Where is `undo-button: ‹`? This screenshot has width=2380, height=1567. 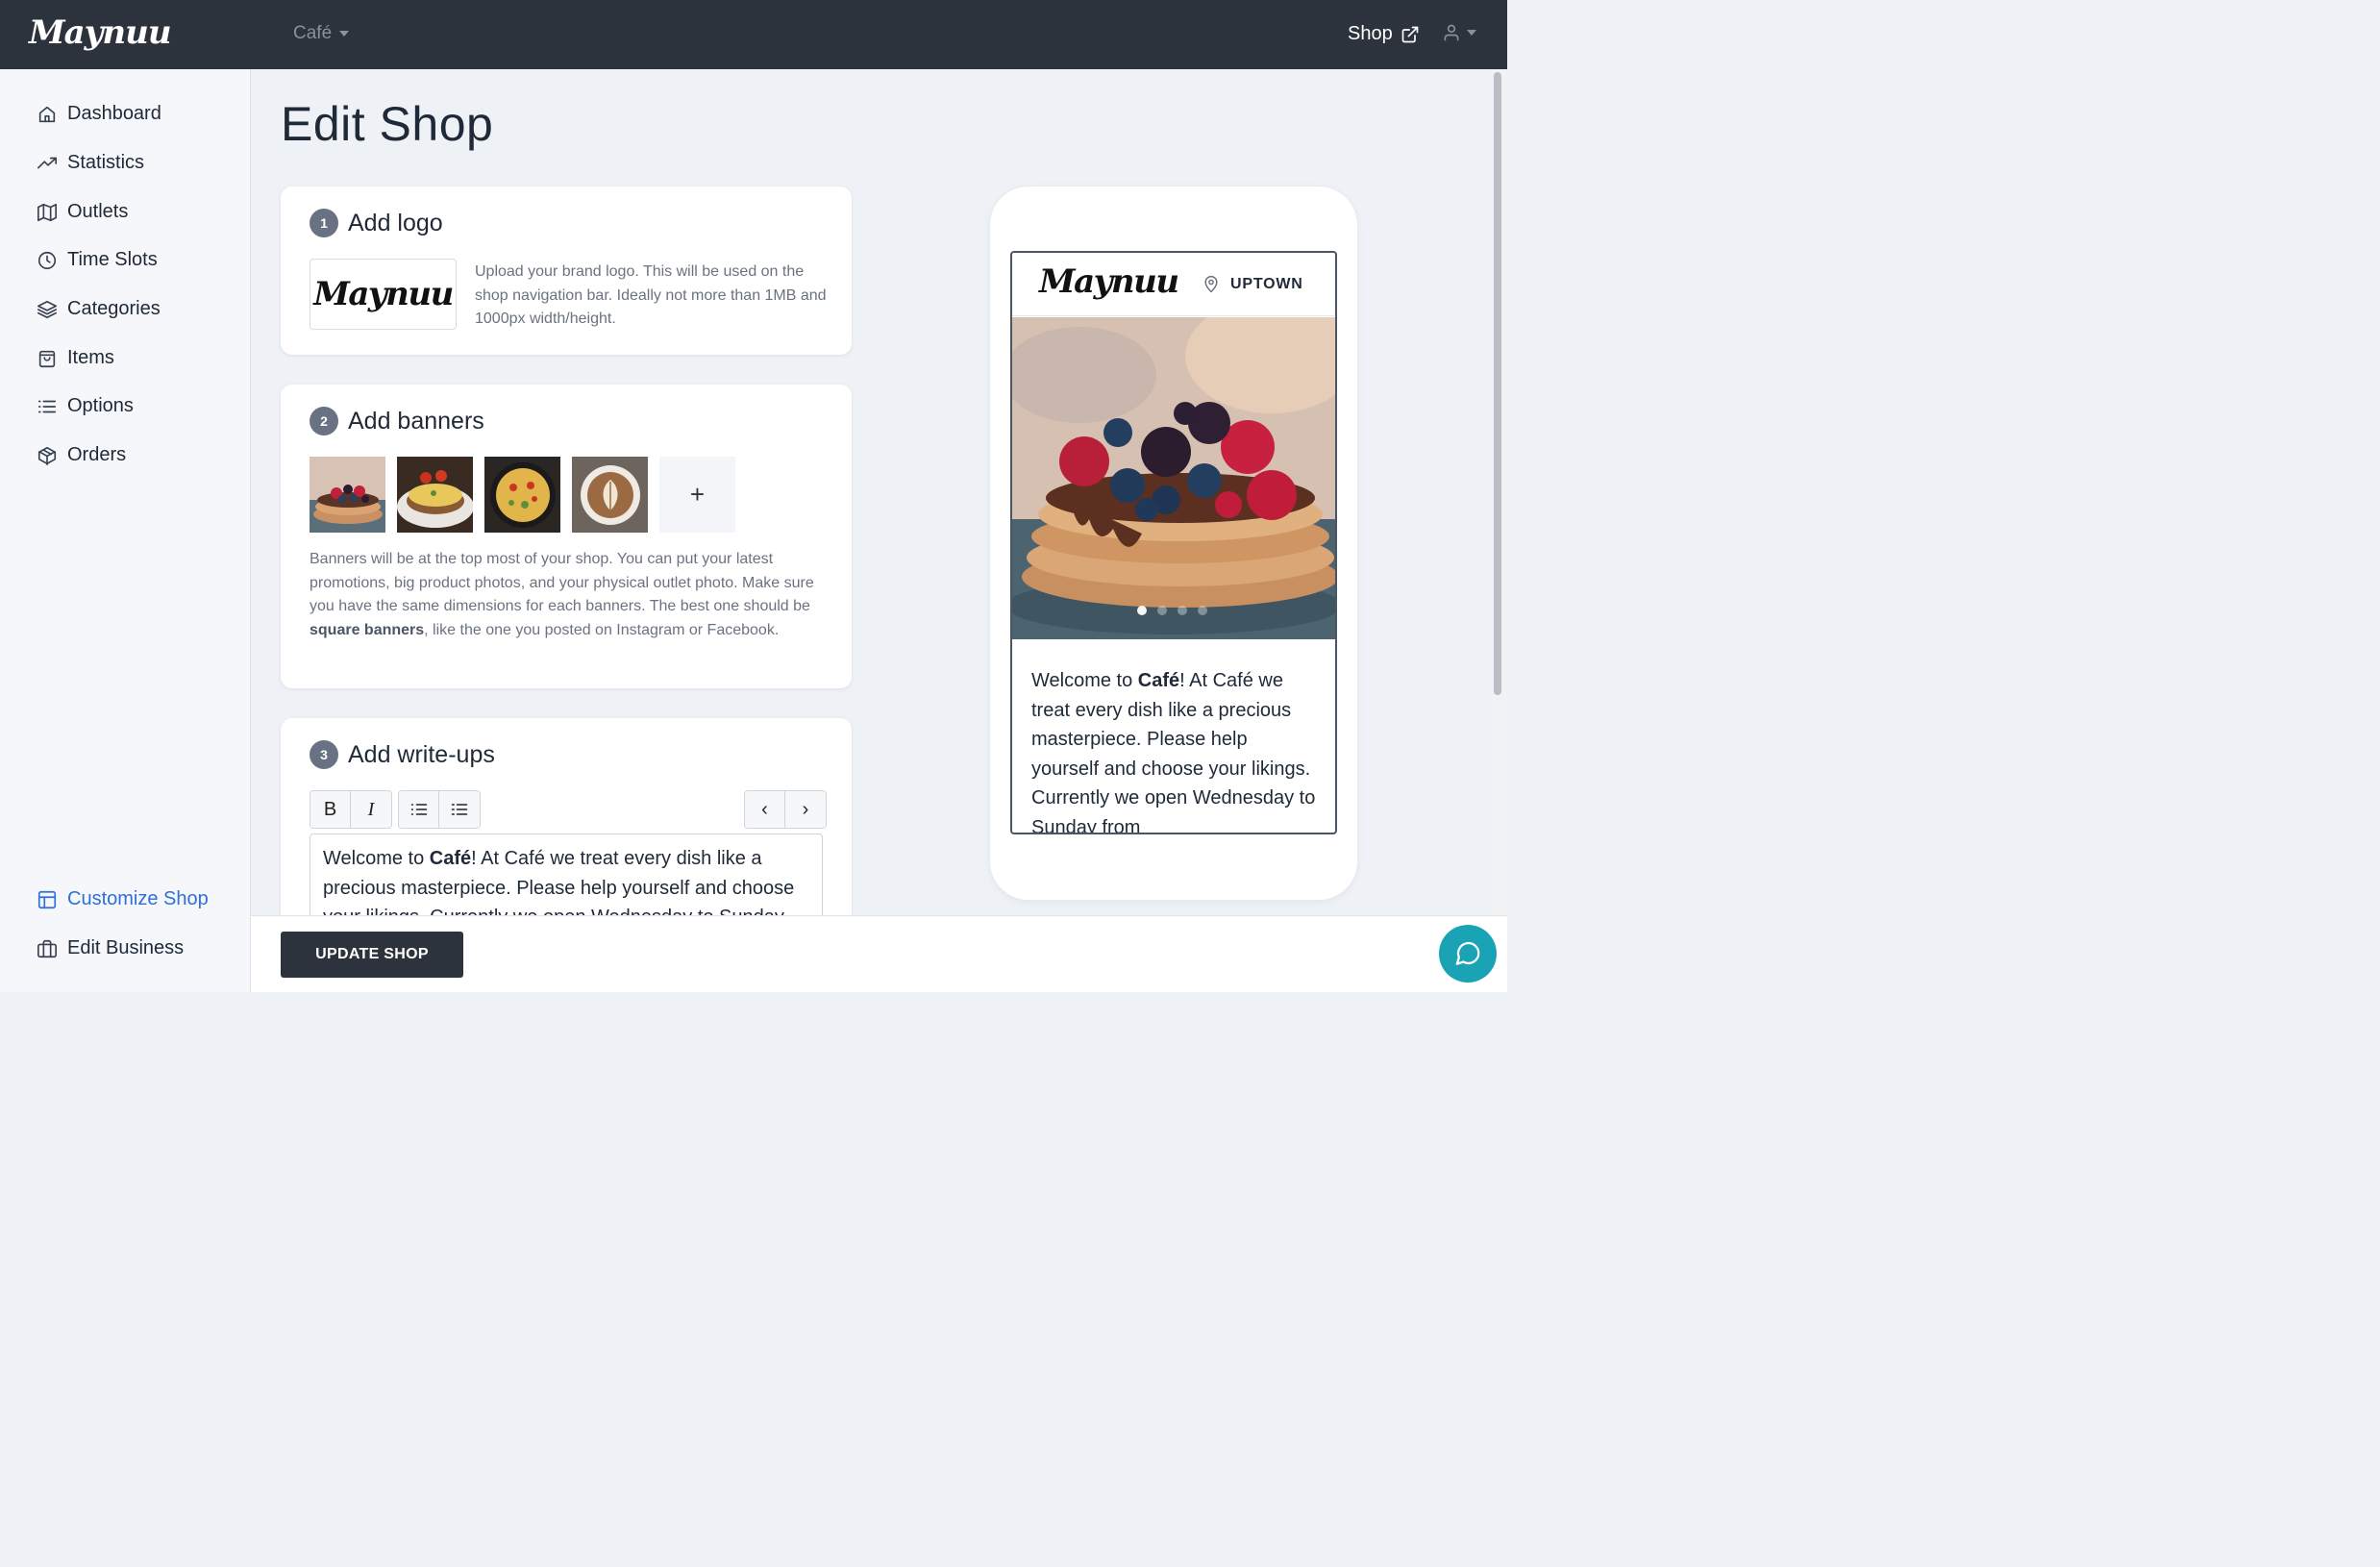
undo-button: ‹ is located at coordinates (765, 809).